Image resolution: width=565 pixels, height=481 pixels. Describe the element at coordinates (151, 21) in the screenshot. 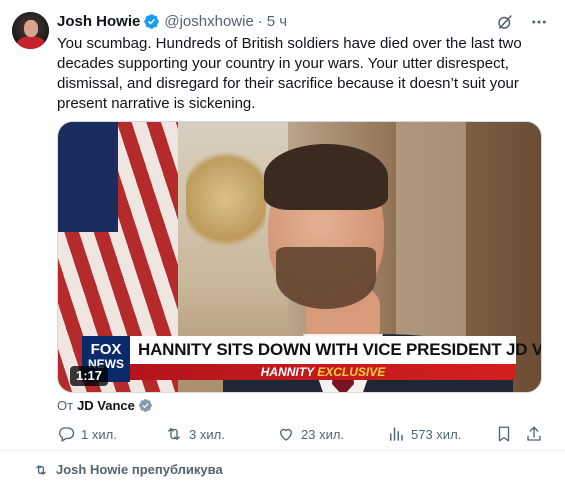

I see `verified-icon` at that location.